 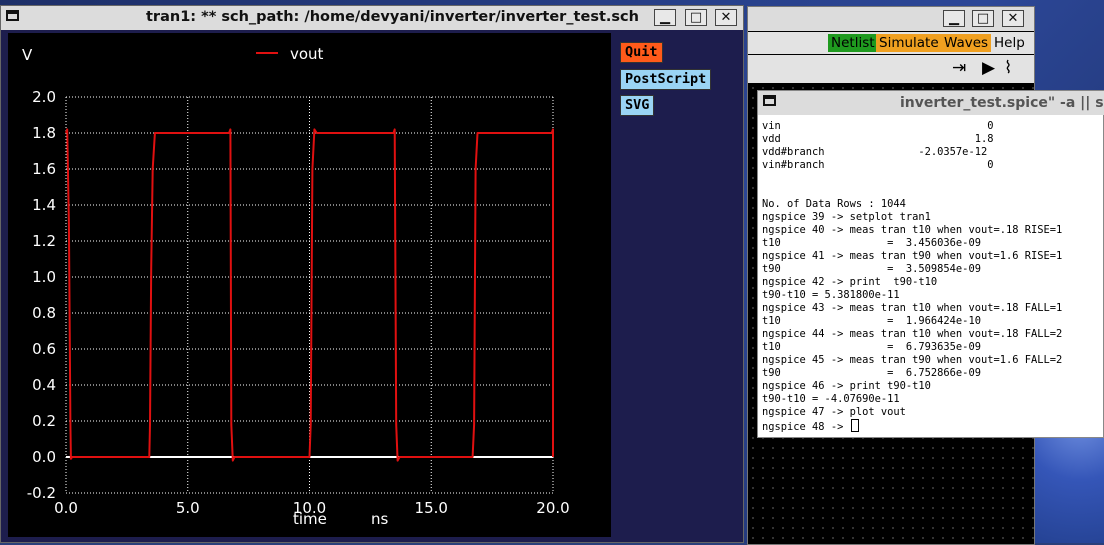 I want to click on y-tick-label: -0.2, so click(x=41, y=493).